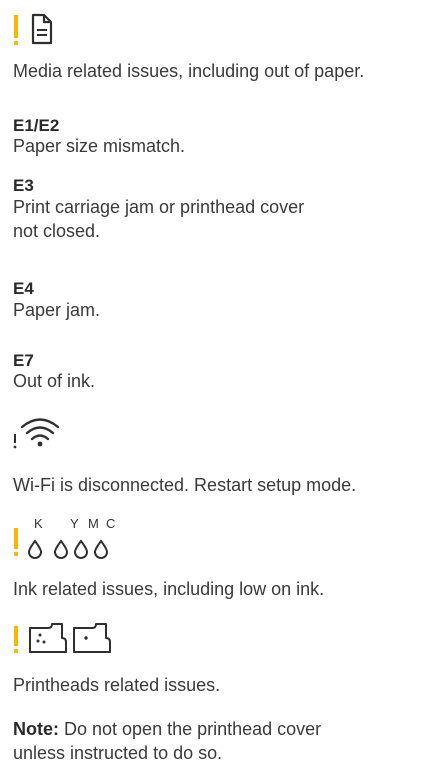 The height and width of the screenshot is (764, 431). What do you see at coordinates (159, 207) in the screenshot?
I see `error-description-e3-line1: Print carriage jam or printhead cover` at bounding box center [159, 207].